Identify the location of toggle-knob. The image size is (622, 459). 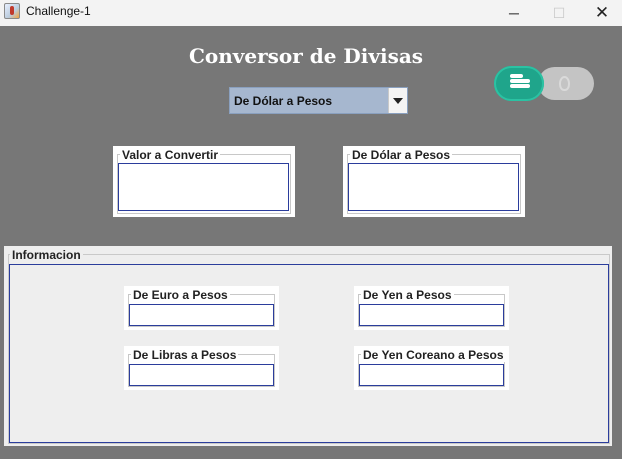
(519, 83).